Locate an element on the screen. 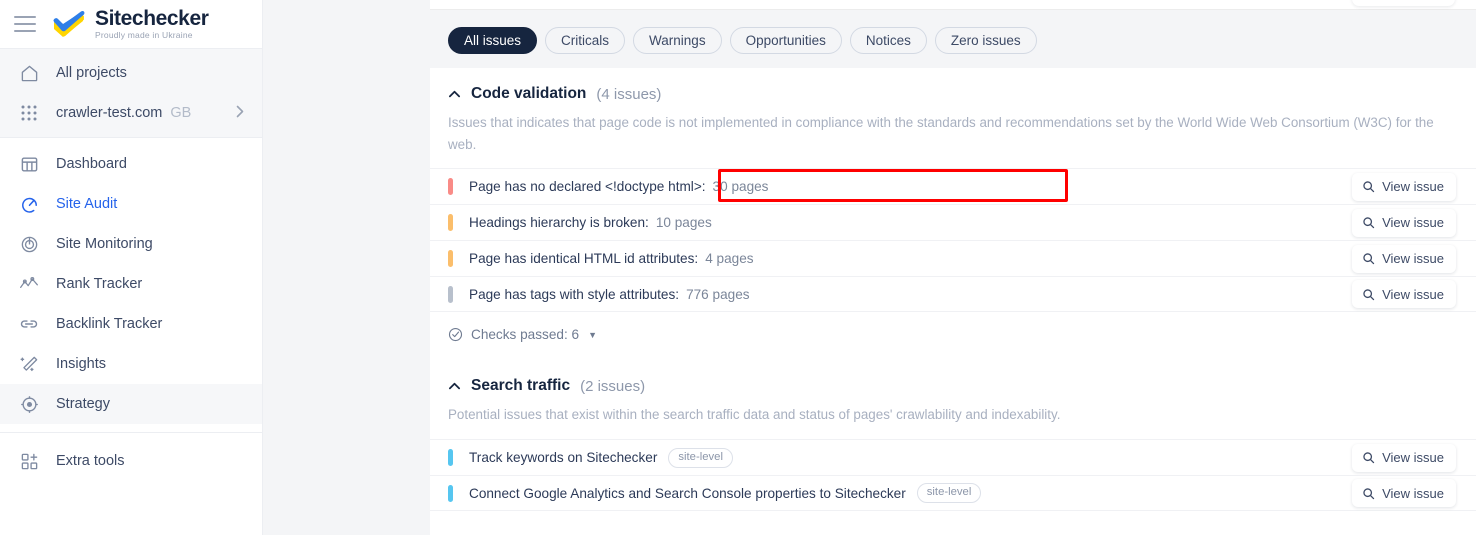 The height and width of the screenshot is (535, 1476). issue-label: Page has identical HTML id attributes: is located at coordinates (584, 259).